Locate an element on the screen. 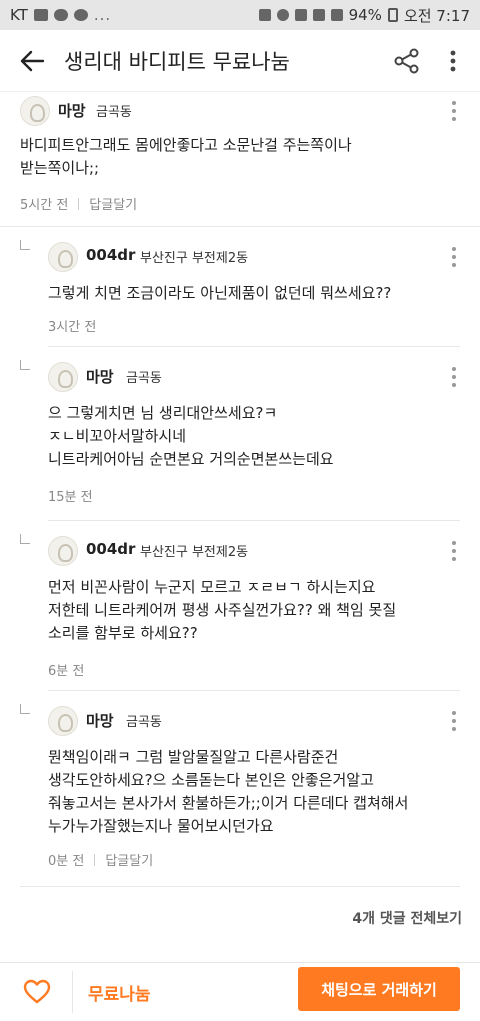 This screenshot has width=480, height=1021. carrier-label: KT is located at coordinates (19, 15).